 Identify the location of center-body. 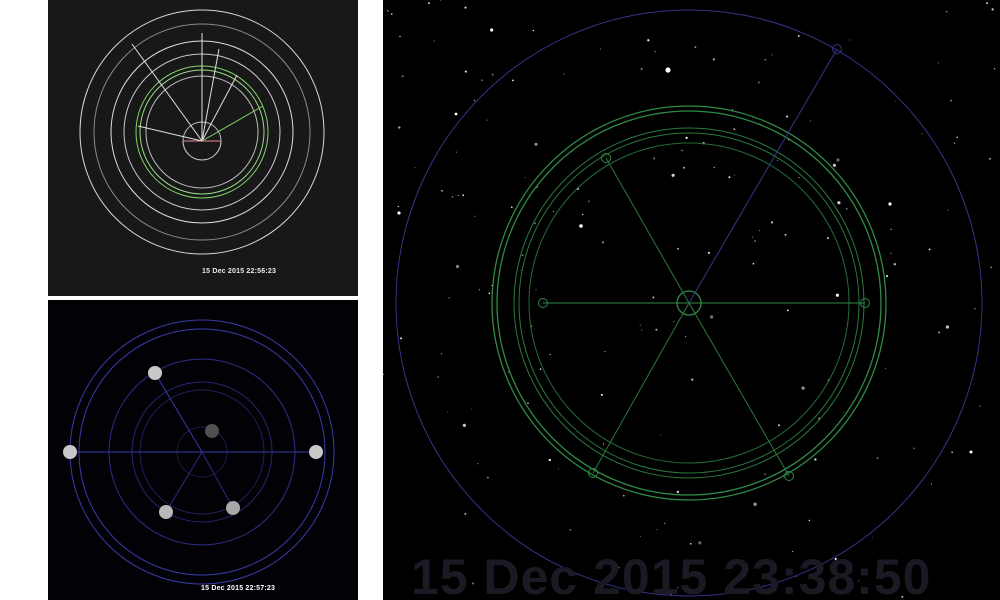
(202, 150).